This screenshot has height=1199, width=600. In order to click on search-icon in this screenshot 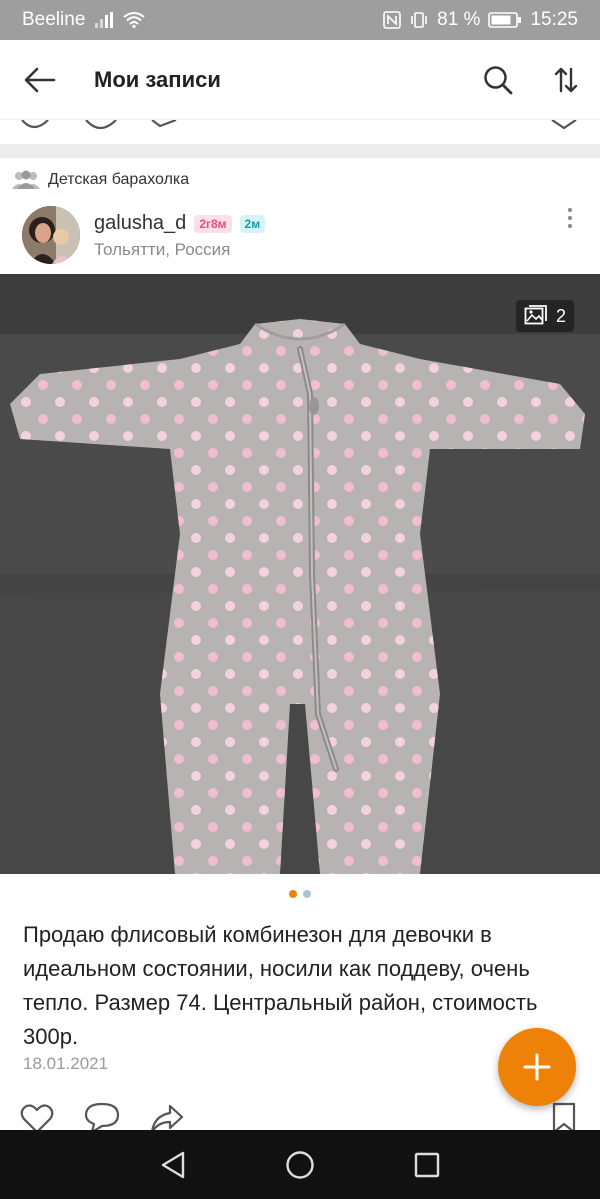, I will do `click(498, 79)`.